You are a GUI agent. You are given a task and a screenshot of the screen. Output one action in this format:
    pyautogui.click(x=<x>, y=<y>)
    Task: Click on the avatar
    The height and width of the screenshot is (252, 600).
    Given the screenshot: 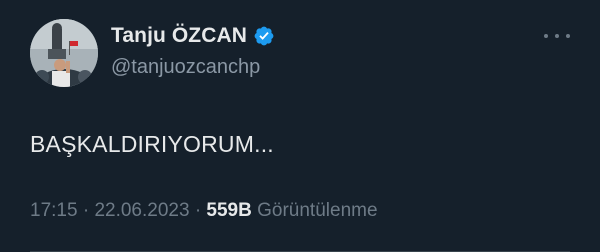 What is the action you would take?
    pyautogui.click(x=64, y=53)
    